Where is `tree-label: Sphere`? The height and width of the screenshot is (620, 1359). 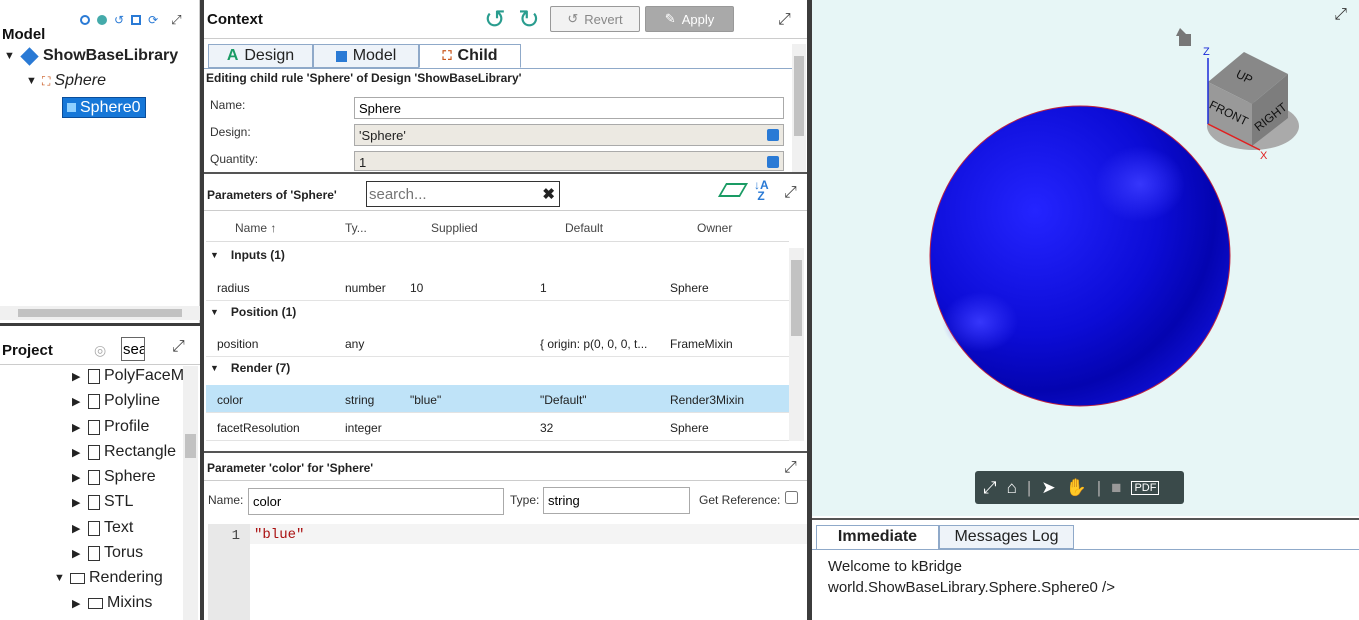
tree-label: Sphere is located at coordinates (80, 80).